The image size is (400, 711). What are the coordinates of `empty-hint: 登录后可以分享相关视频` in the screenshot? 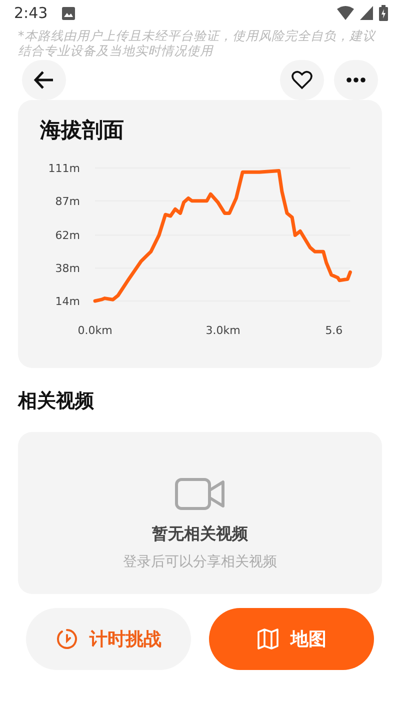 It's located at (200, 562).